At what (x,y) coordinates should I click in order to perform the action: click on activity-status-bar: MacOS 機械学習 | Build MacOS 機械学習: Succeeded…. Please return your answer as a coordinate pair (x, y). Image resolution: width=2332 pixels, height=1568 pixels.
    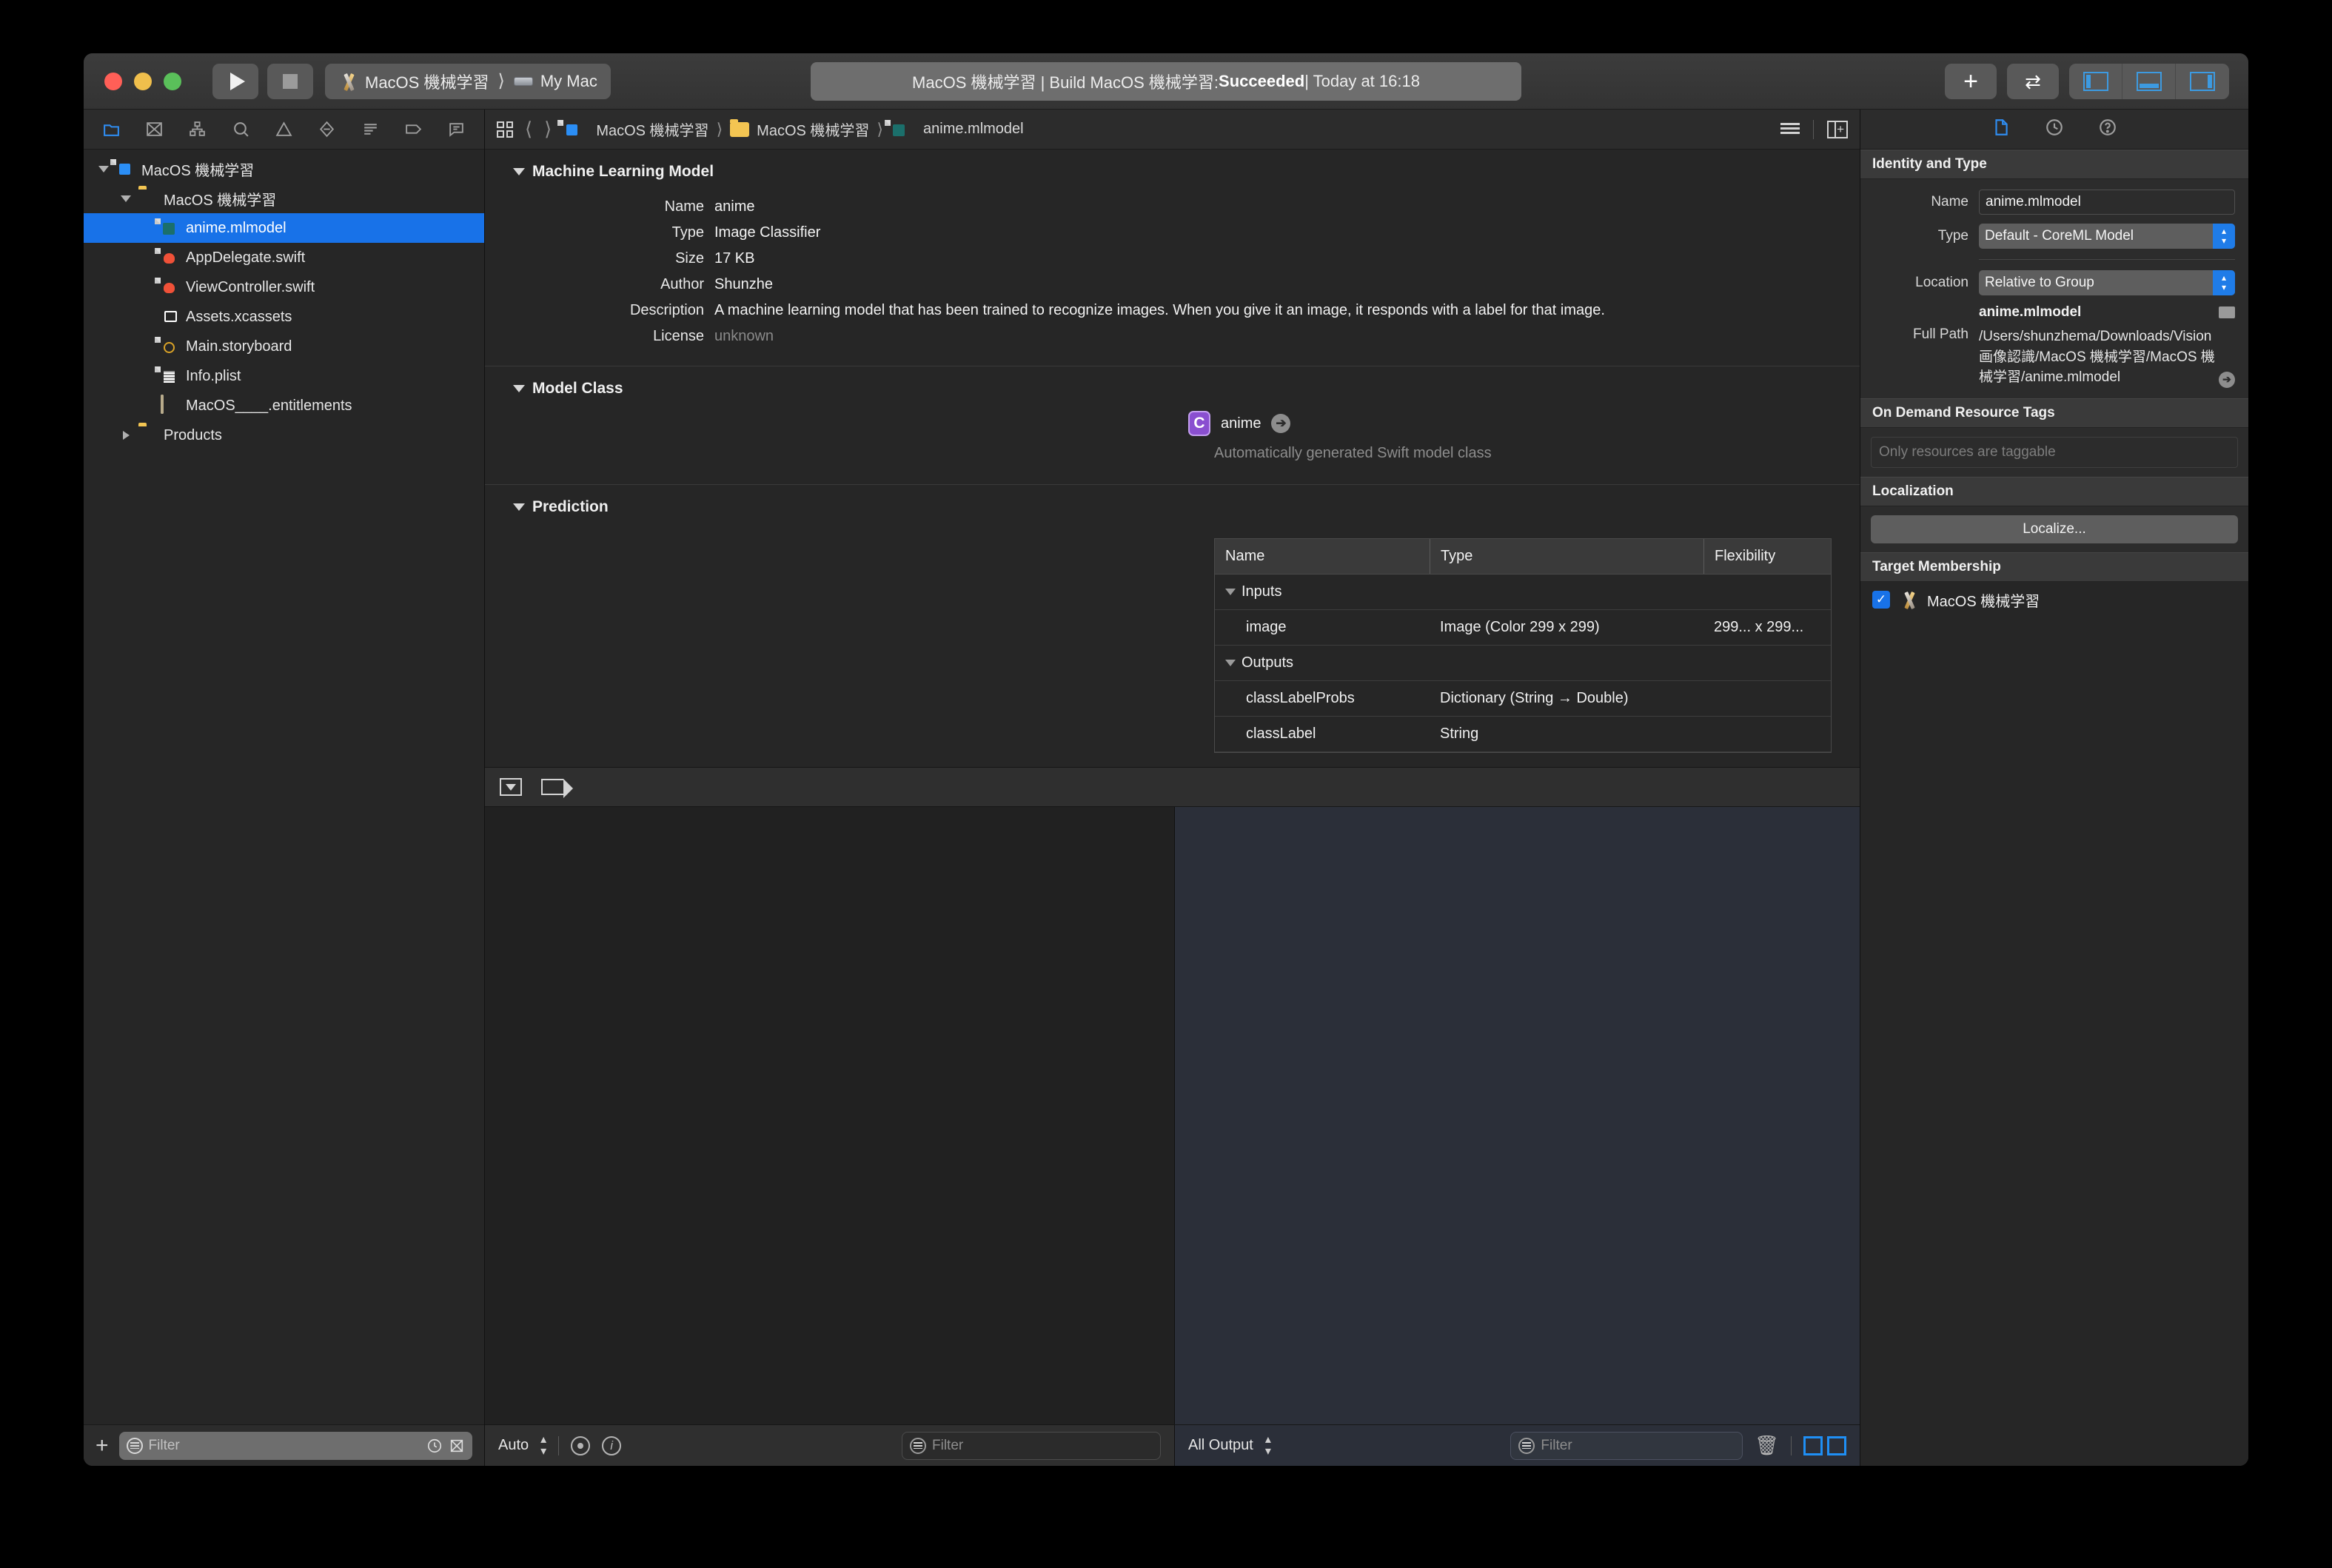
    Looking at the image, I should click on (1166, 81).